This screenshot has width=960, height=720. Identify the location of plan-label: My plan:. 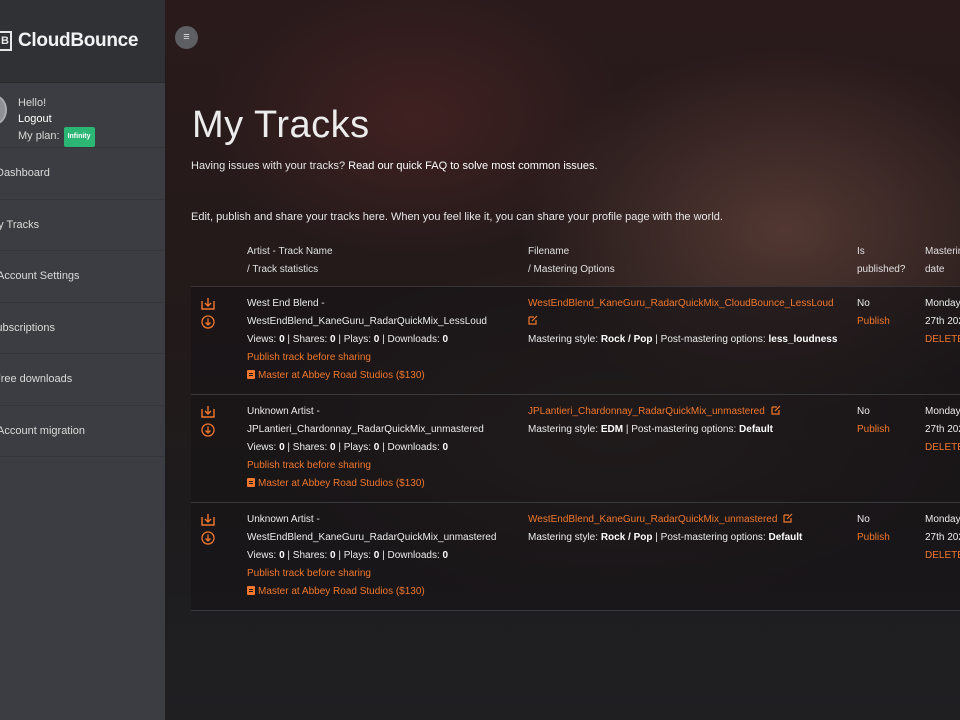
(39, 136).